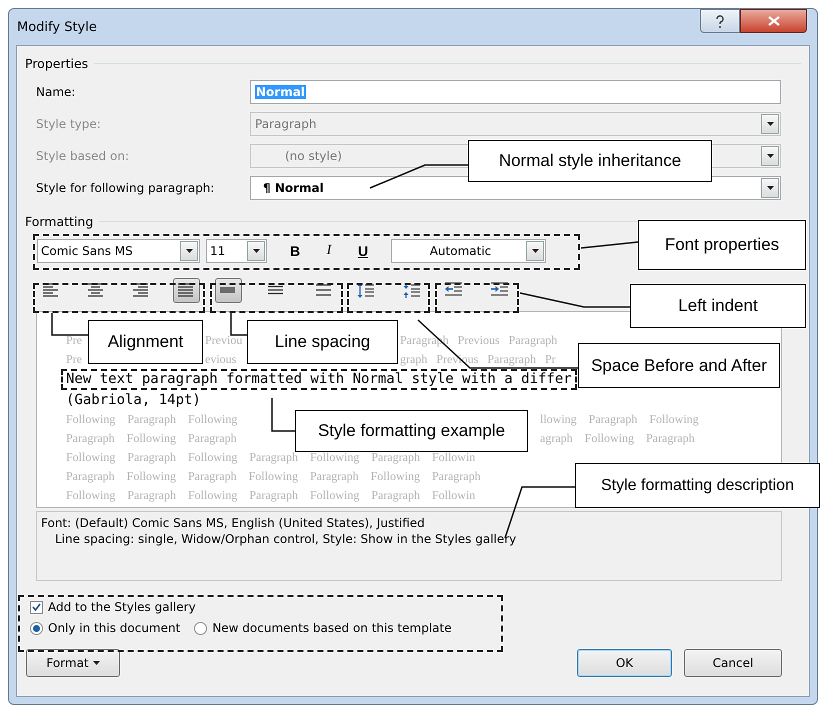 The width and height of the screenshot is (825, 709). I want to click on preview-text: agraph Following Paragraph, so click(617, 438).